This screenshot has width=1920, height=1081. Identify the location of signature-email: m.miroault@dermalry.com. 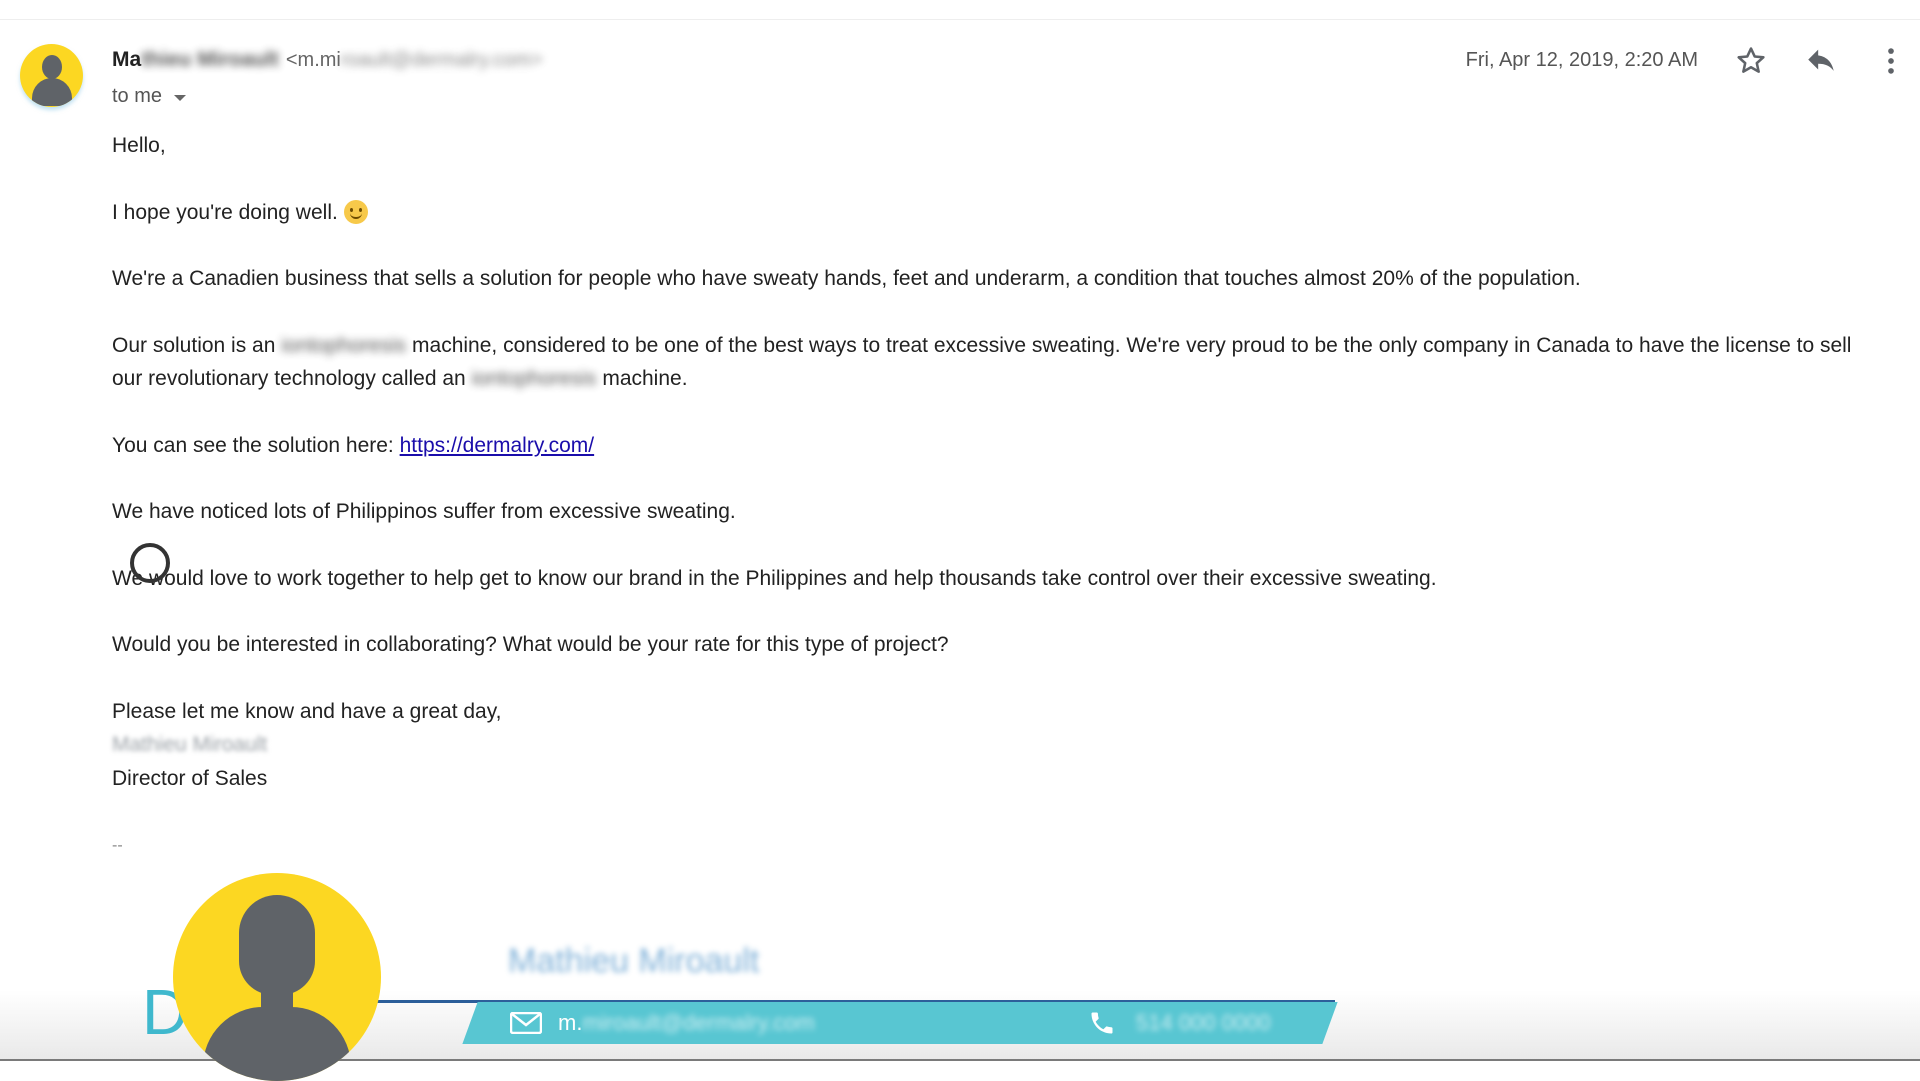
(686, 1023).